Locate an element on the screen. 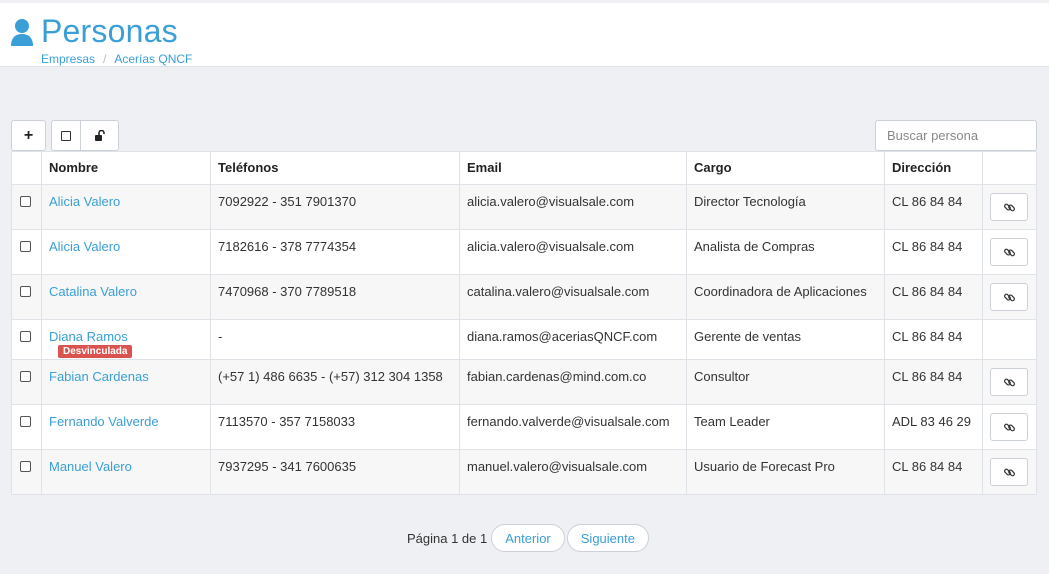 Image resolution: width=1049 pixels, height=574 pixels. cargo-cell: Director Tecnología is located at coordinates (785, 207).